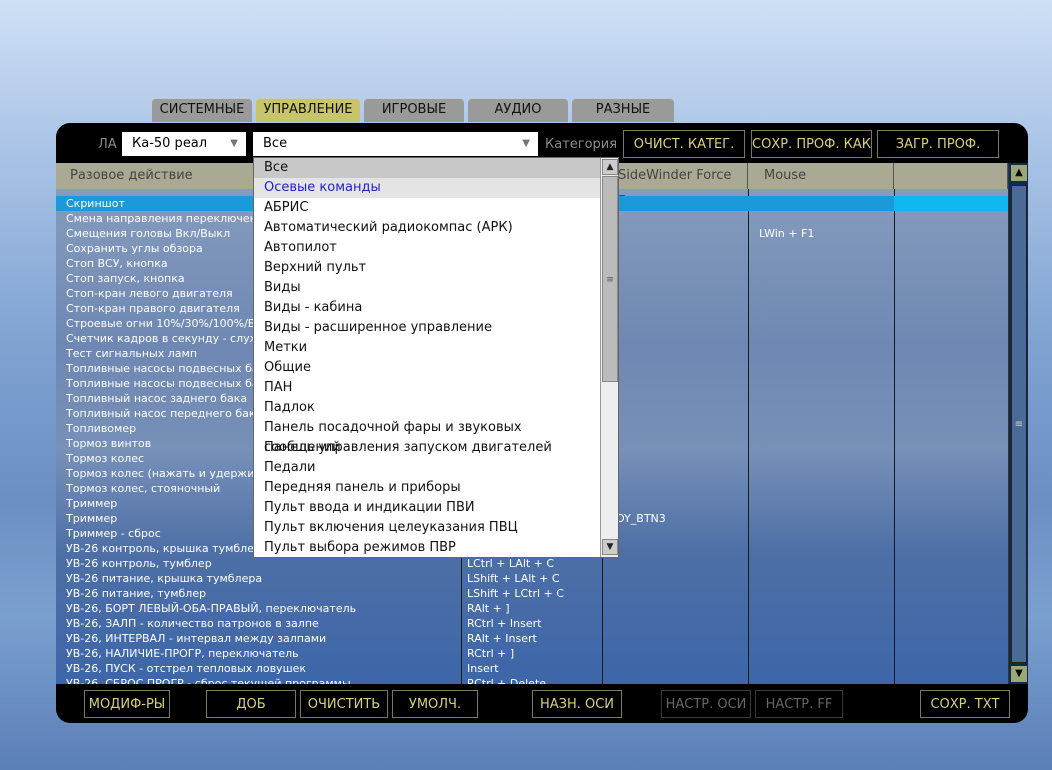 The height and width of the screenshot is (770, 1052). Describe the element at coordinates (153, 308) in the screenshot. I see `action-cell: Стоп-кран правого двигателя` at that location.